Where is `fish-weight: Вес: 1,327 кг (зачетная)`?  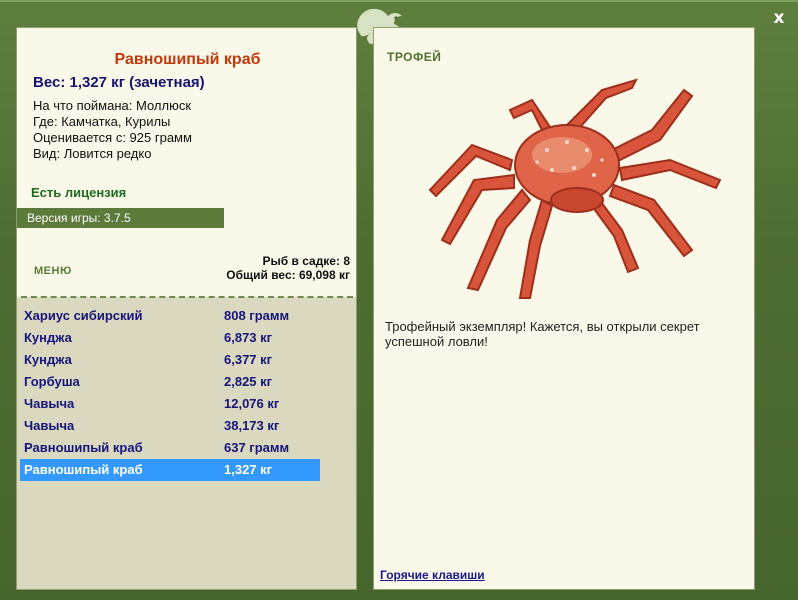 fish-weight: Вес: 1,327 кг (зачетная) is located at coordinates (119, 82).